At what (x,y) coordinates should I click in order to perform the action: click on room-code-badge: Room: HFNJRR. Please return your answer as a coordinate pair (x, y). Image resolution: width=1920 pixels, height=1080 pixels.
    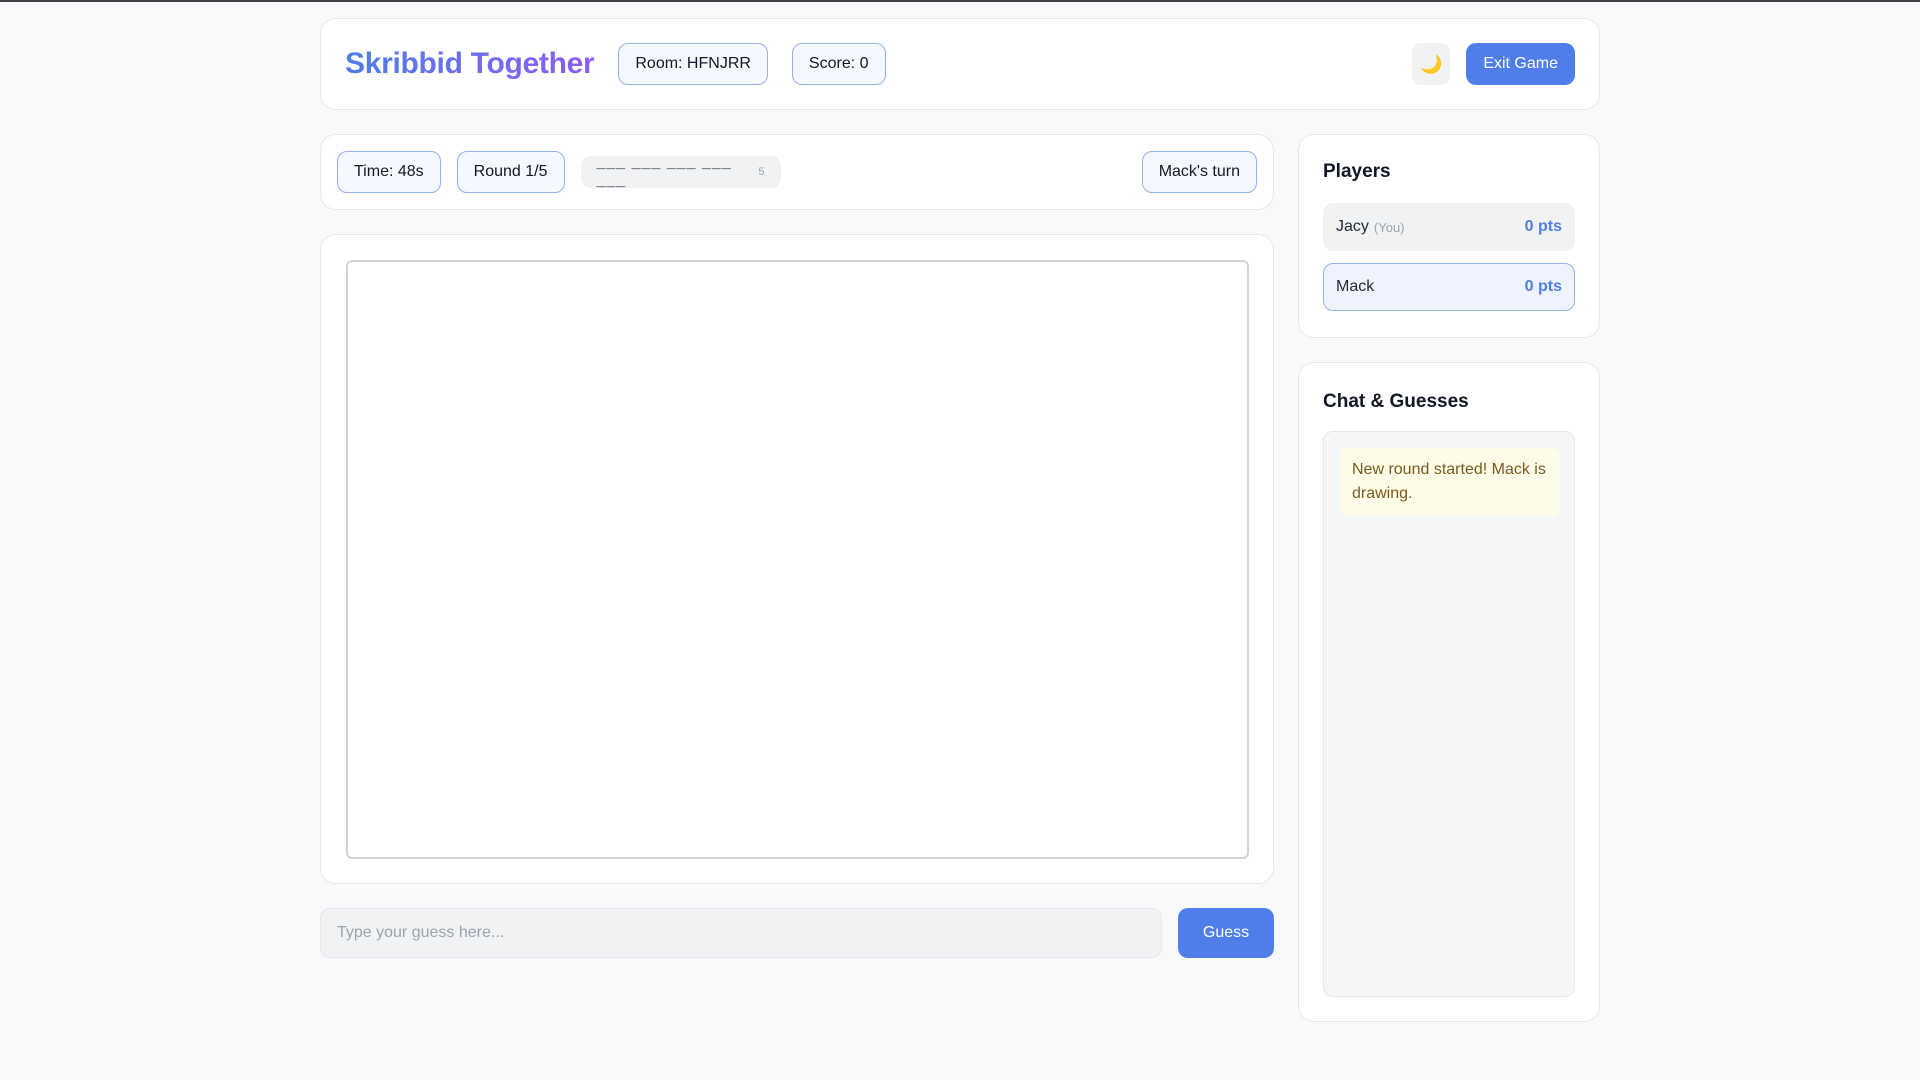
    Looking at the image, I should click on (693, 64).